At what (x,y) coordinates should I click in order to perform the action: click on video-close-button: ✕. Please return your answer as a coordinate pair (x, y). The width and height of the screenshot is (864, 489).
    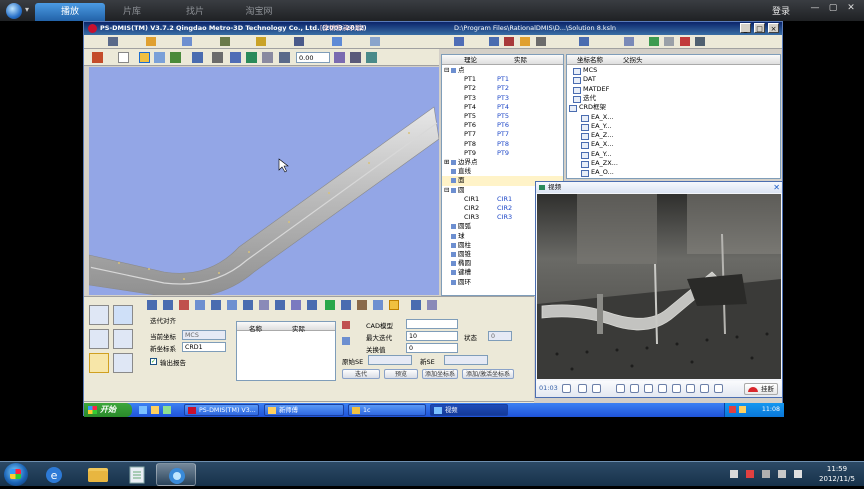
    Looking at the image, I should click on (776, 187).